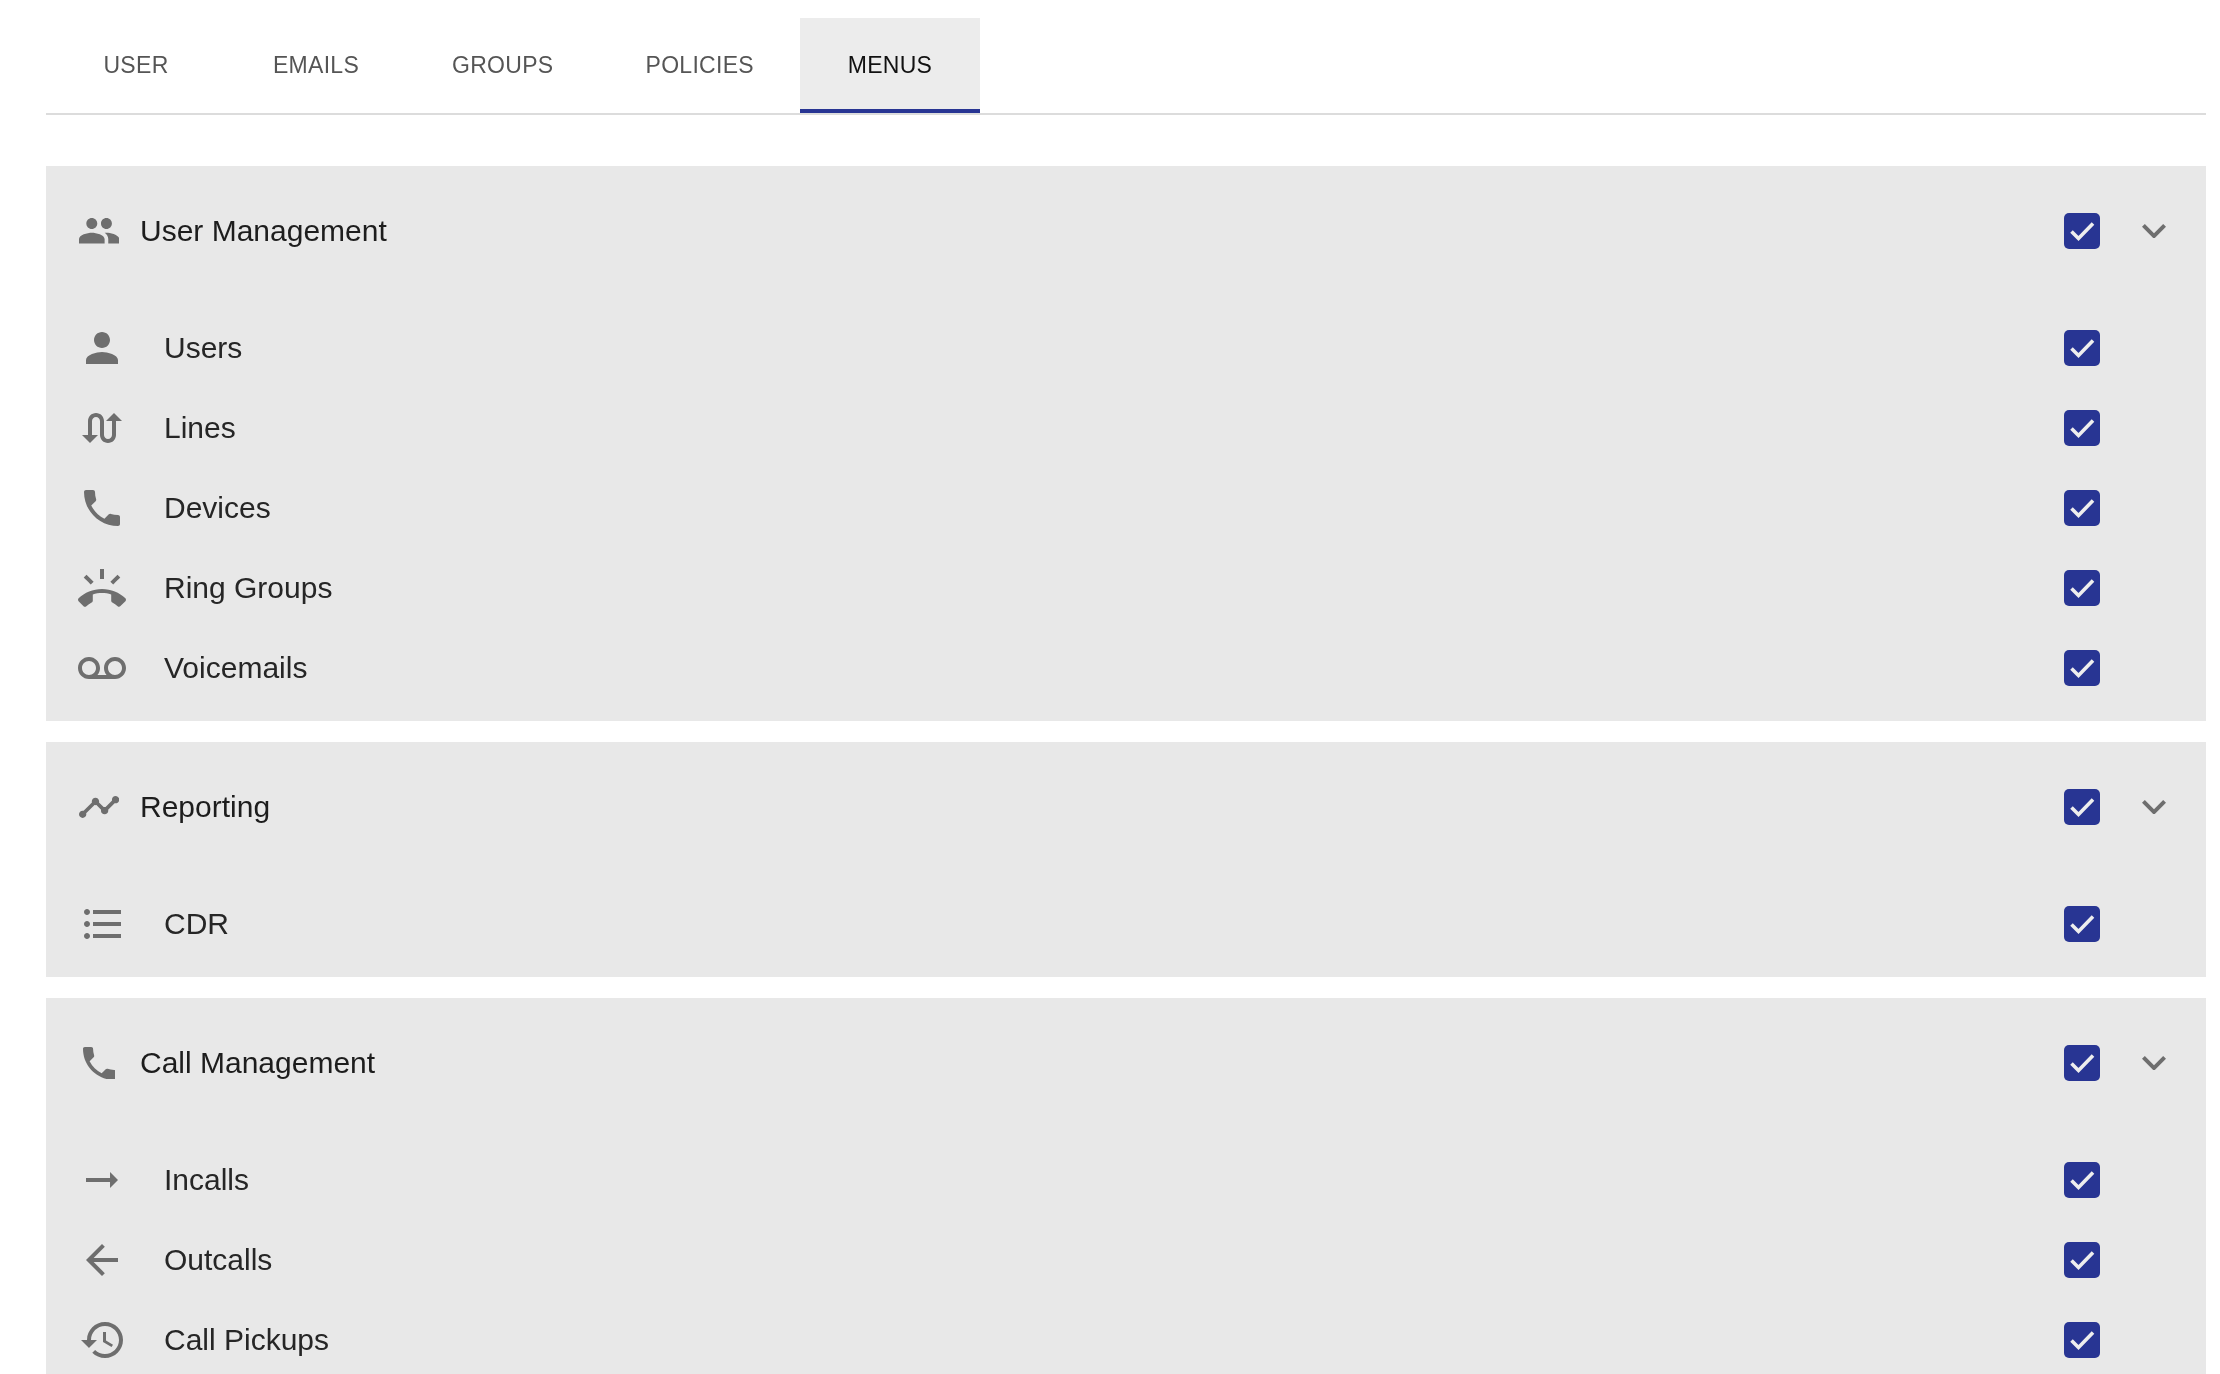 This screenshot has height=1374, width=2220. Describe the element at coordinates (890, 65) in the screenshot. I see `tab: MENUS` at that location.